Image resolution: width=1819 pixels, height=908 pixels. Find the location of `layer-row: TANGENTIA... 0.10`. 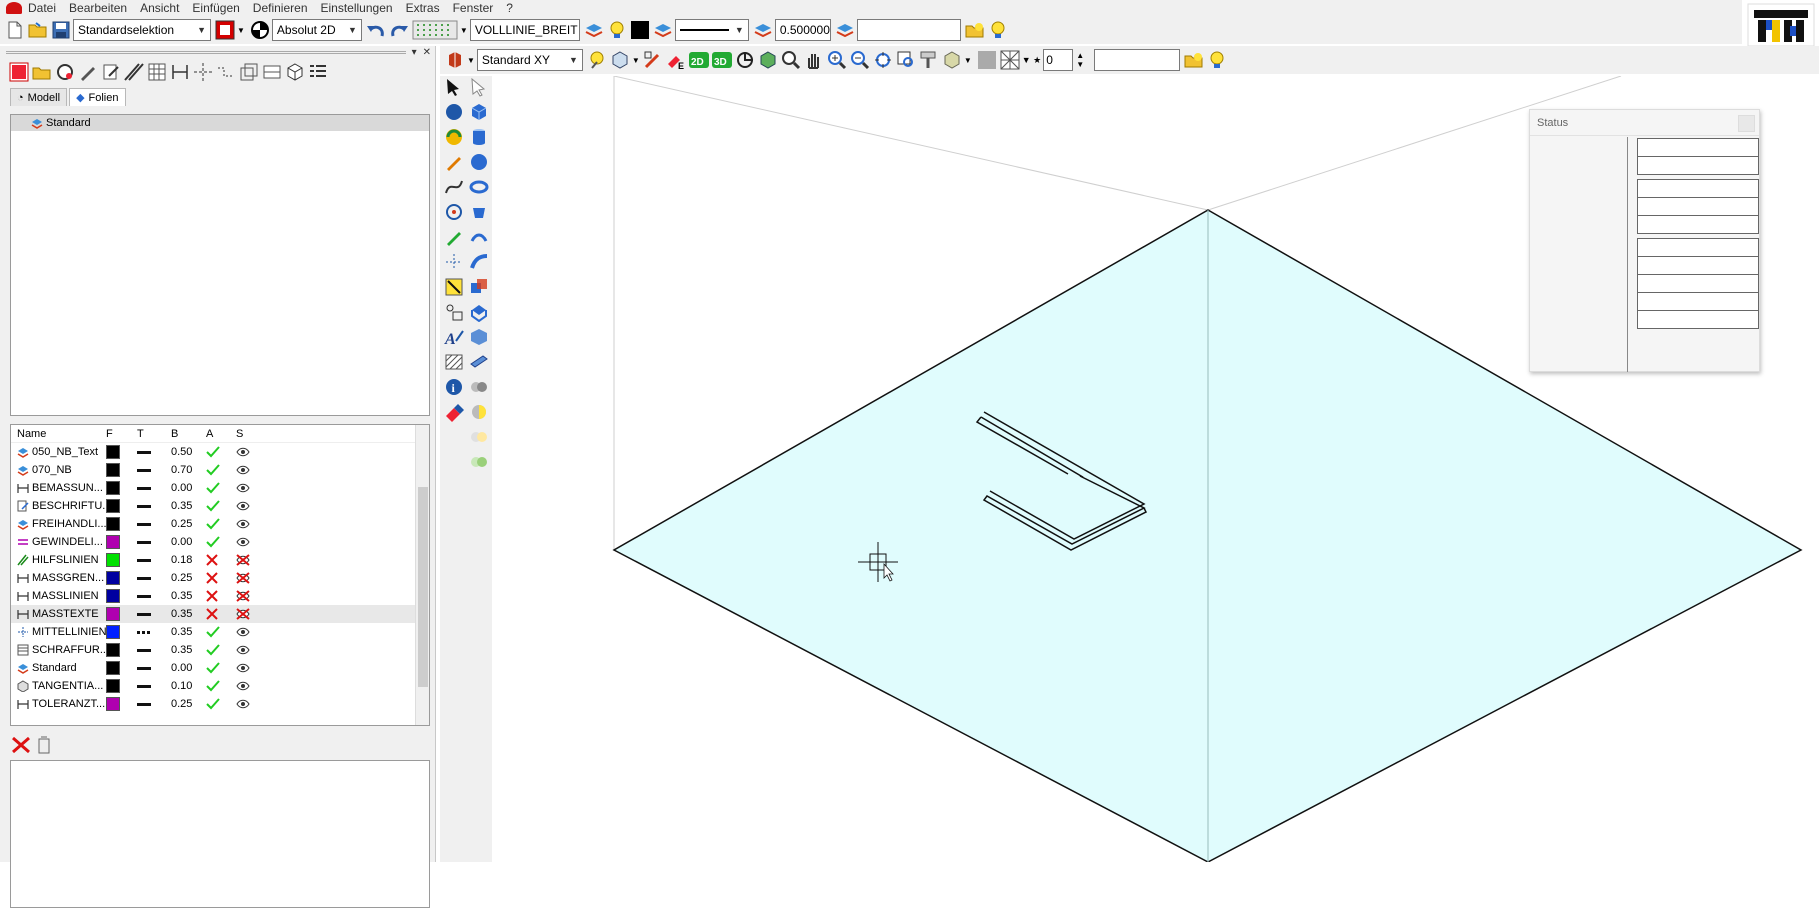

layer-row: TANGENTIA... 0.10 is located at coordinates (220, 686).